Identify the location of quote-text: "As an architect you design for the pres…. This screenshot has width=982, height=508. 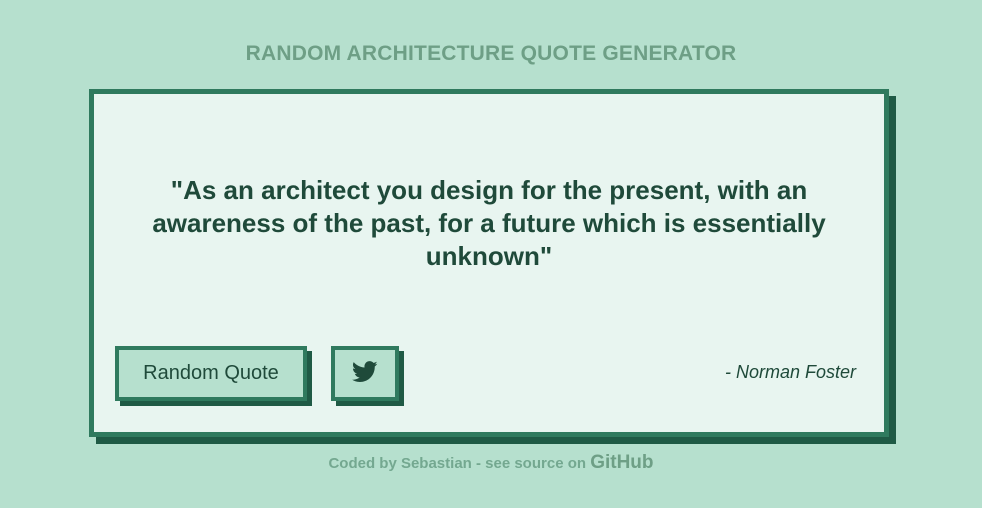
(489, 223).